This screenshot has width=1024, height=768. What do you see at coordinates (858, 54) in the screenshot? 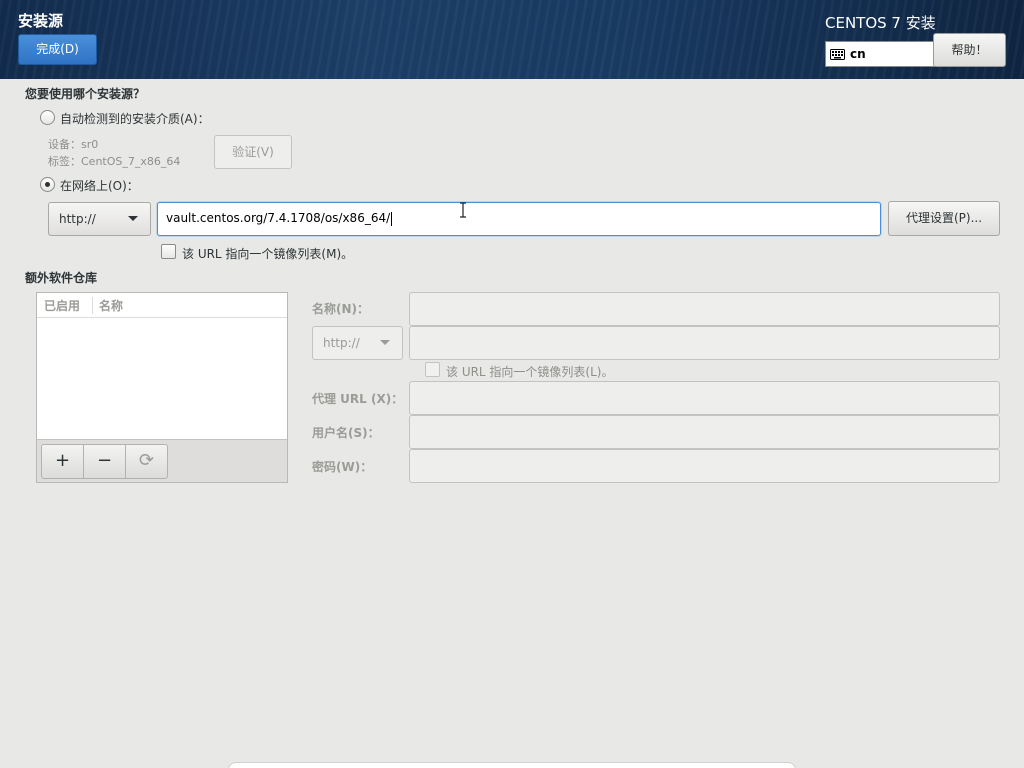
I see `keyboard-layout-label: cn` at bounding box center [858, 54].